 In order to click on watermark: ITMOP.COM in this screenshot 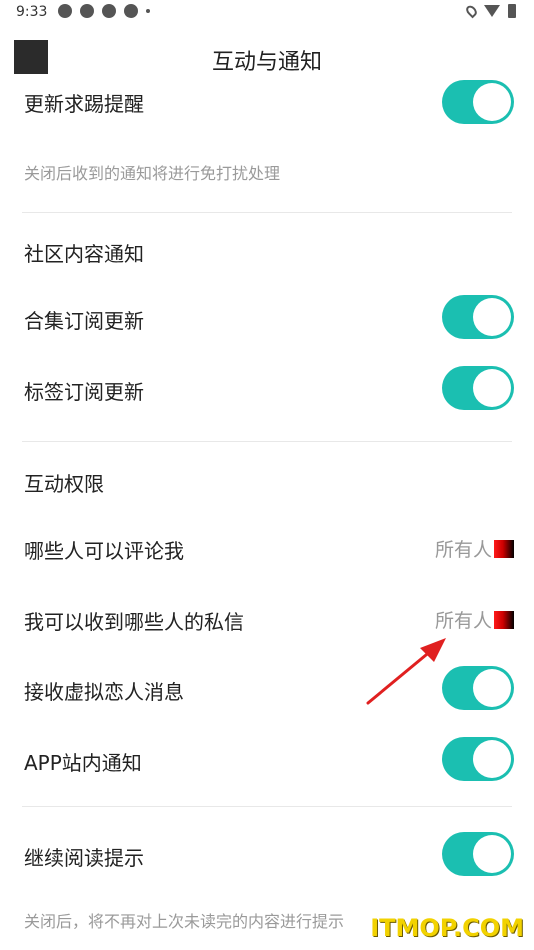, I will do `click(447, 928)`.